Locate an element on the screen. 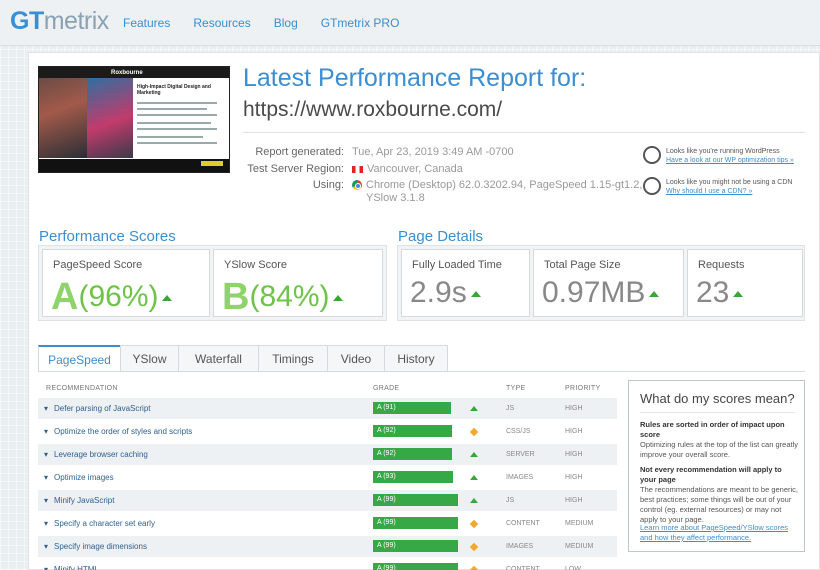 Image resolution: width=820 pixels, height=570 pixels. nav-features: Features is located at coordinates (146, 23).